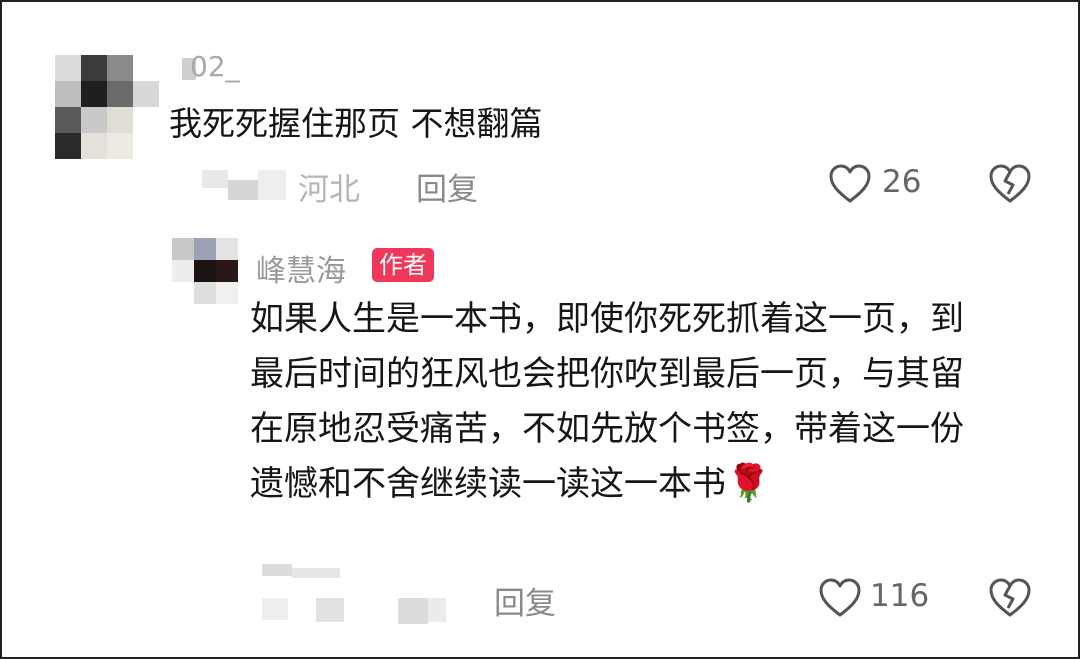  What do you see at coordinates (301, 268) in the screenshot?
I see `reply-author-name: 峰慧海` at bounding box center [301, 268].